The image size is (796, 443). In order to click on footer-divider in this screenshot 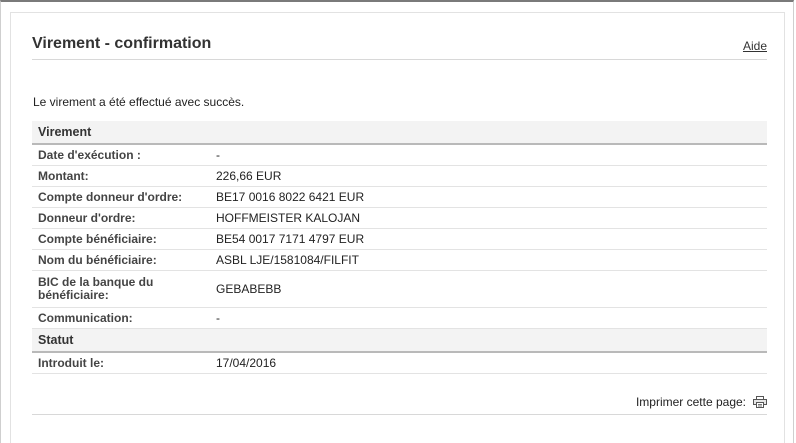, I will do `click(399, 414)`.